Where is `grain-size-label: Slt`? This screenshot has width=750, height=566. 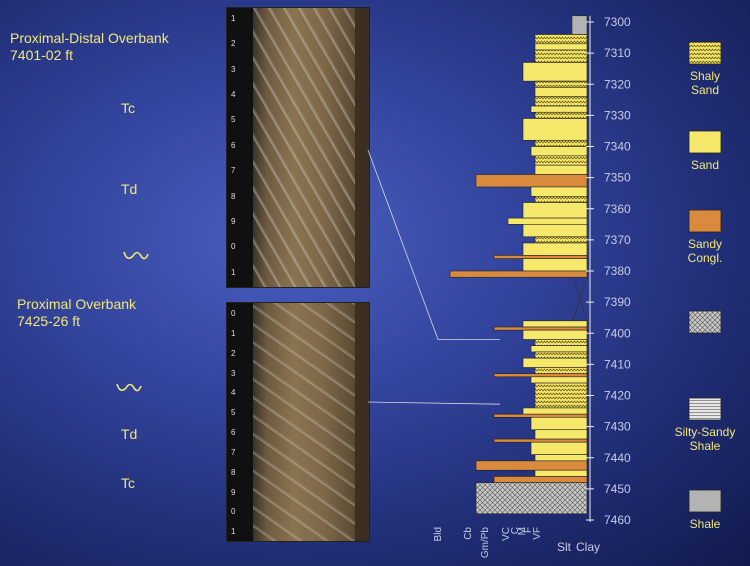 grain-size-label: Slt is located at coordinates (564, 547).